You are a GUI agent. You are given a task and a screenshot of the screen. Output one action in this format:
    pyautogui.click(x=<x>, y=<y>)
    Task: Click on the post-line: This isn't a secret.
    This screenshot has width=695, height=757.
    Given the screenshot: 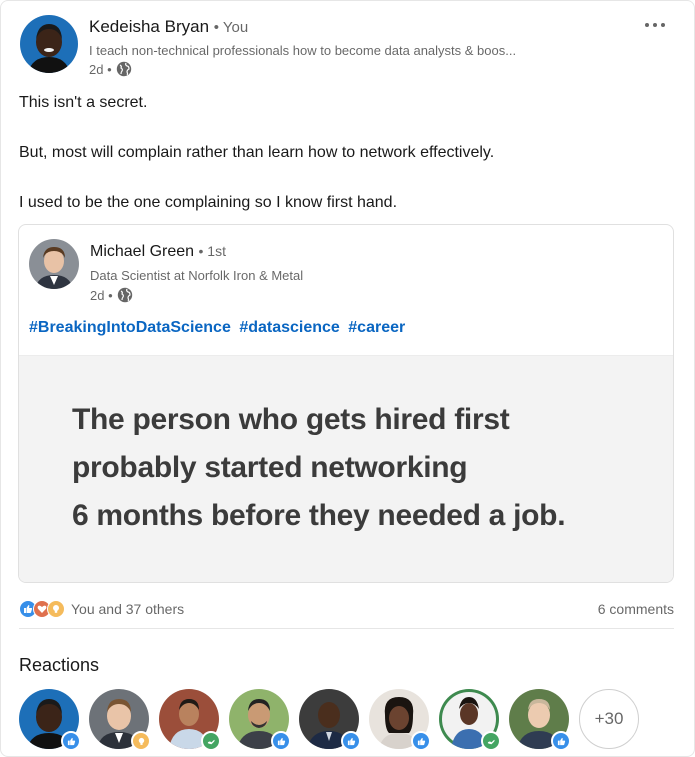 What is the action you would take?
    pyautogui.click(x=83, y=102)
    